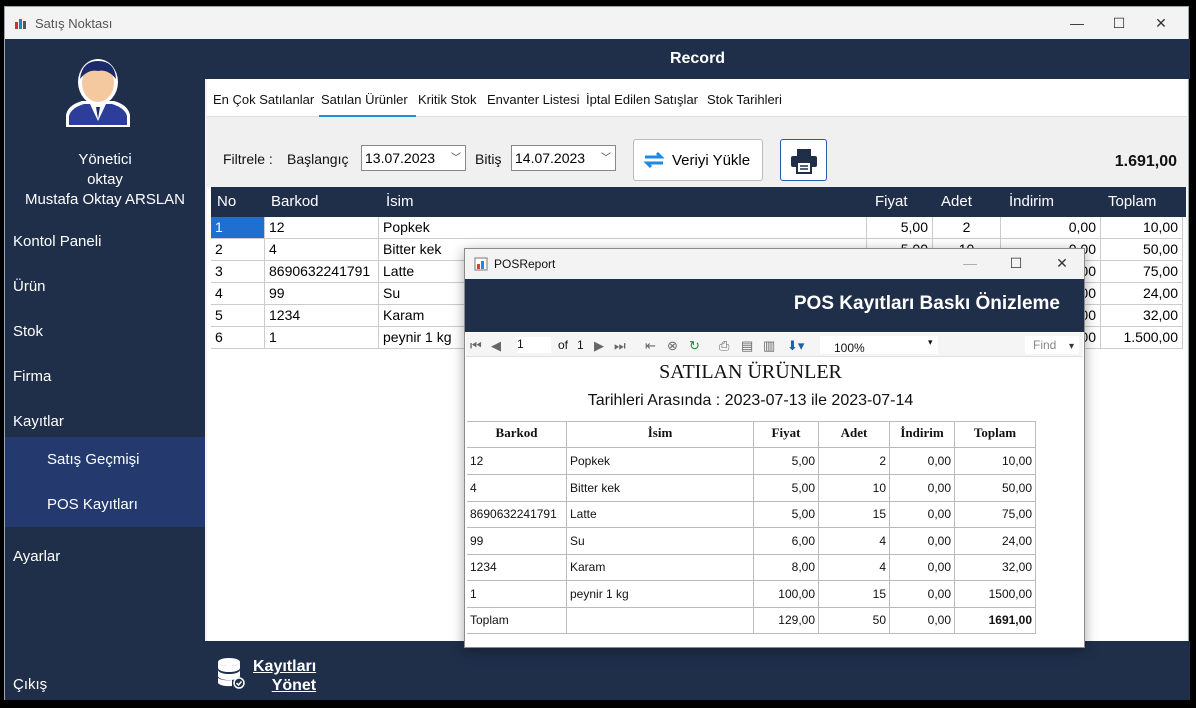 The height and width of the screenshot is (708, 1196). I want to click on print-button, so click(803, 160).